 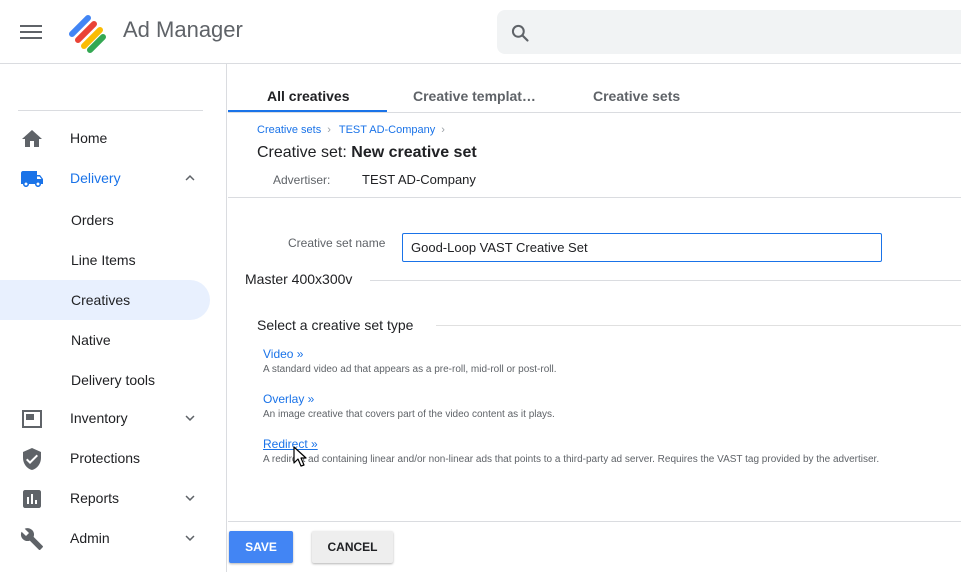 I want to click on cancel-button: CANCEL, so click(x=352, y=547).